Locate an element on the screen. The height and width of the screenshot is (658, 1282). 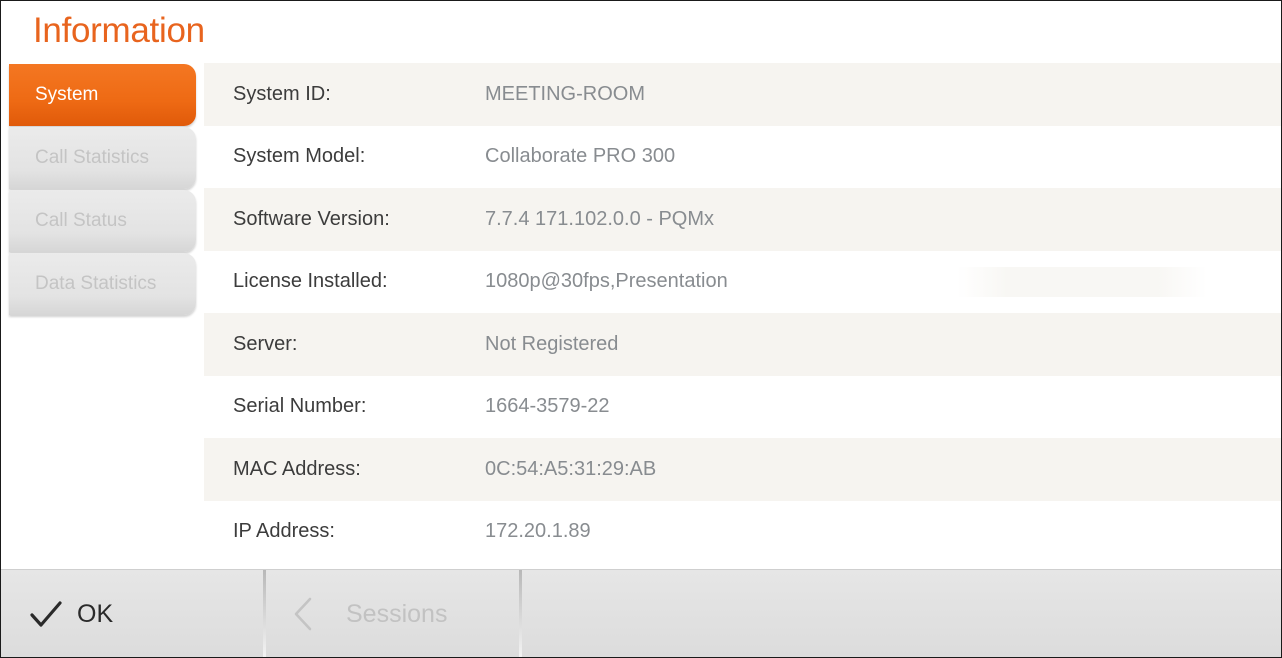
info-row-server: Server: Not Registered is located at coordinates (742, 344).